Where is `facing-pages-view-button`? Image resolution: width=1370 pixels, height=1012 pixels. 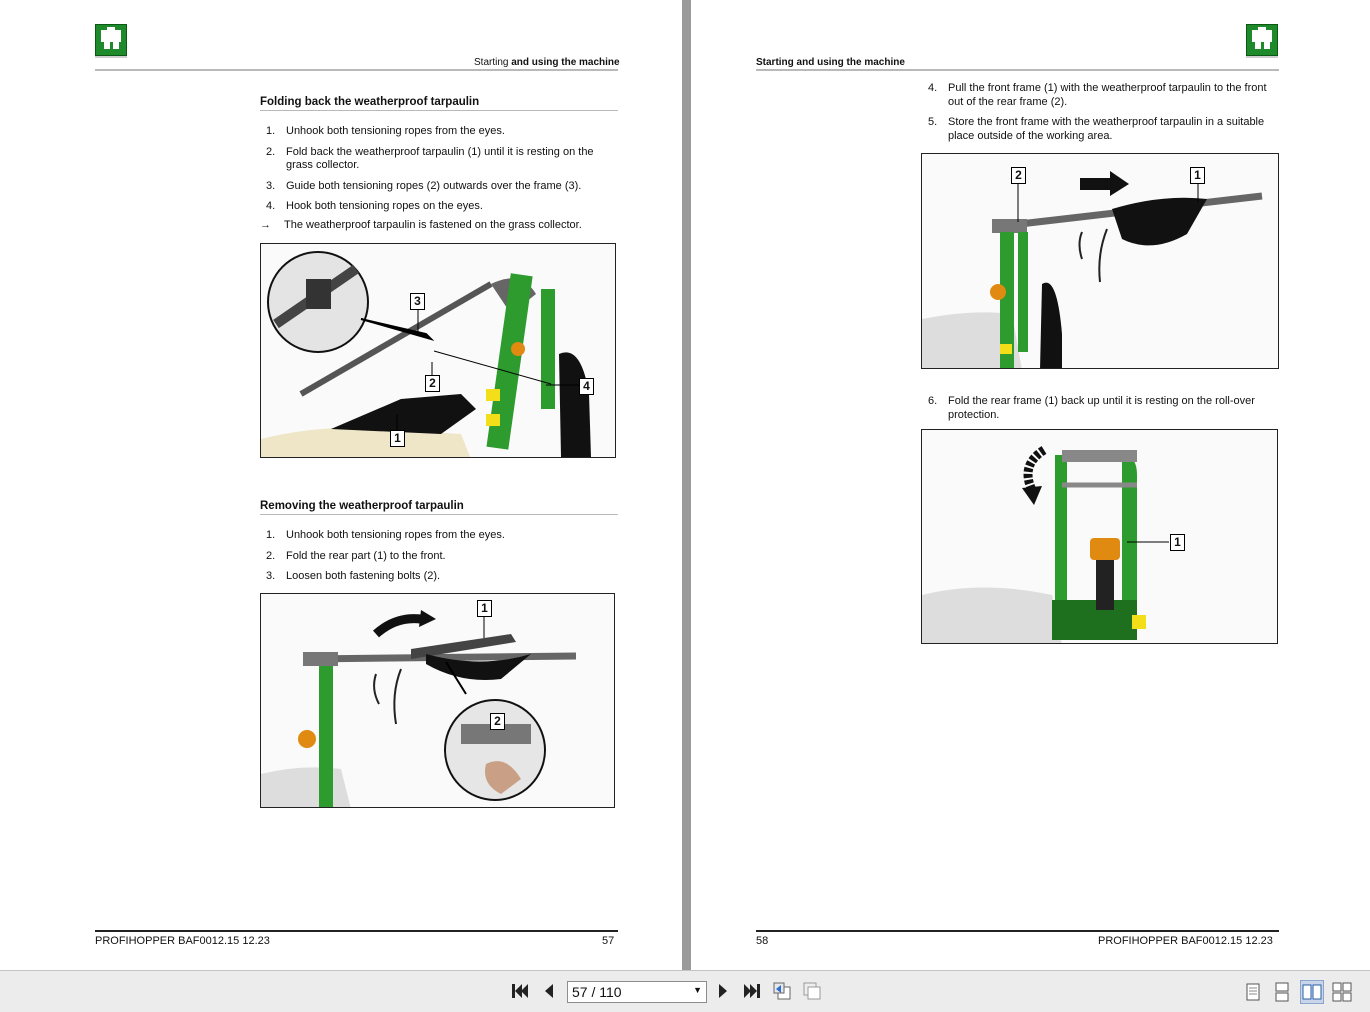
facing-pages-view-button is located at coordinates (1312, 992).